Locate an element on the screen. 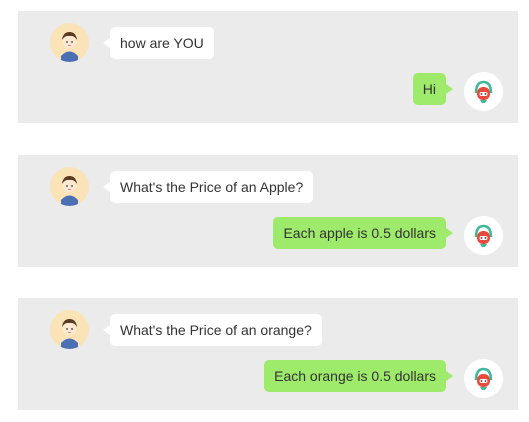  user-message-text: What's the Price of an Apple? is located at coordinates (212, 187).